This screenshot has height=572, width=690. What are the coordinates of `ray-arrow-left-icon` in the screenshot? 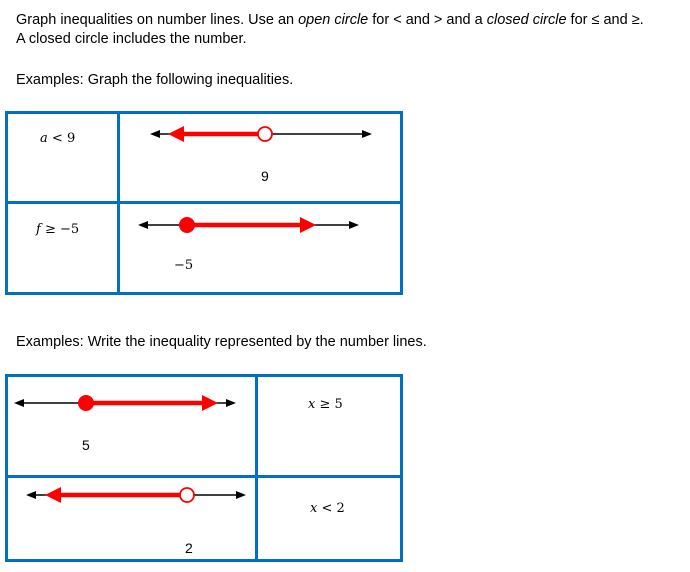 It's located at (53, 495).